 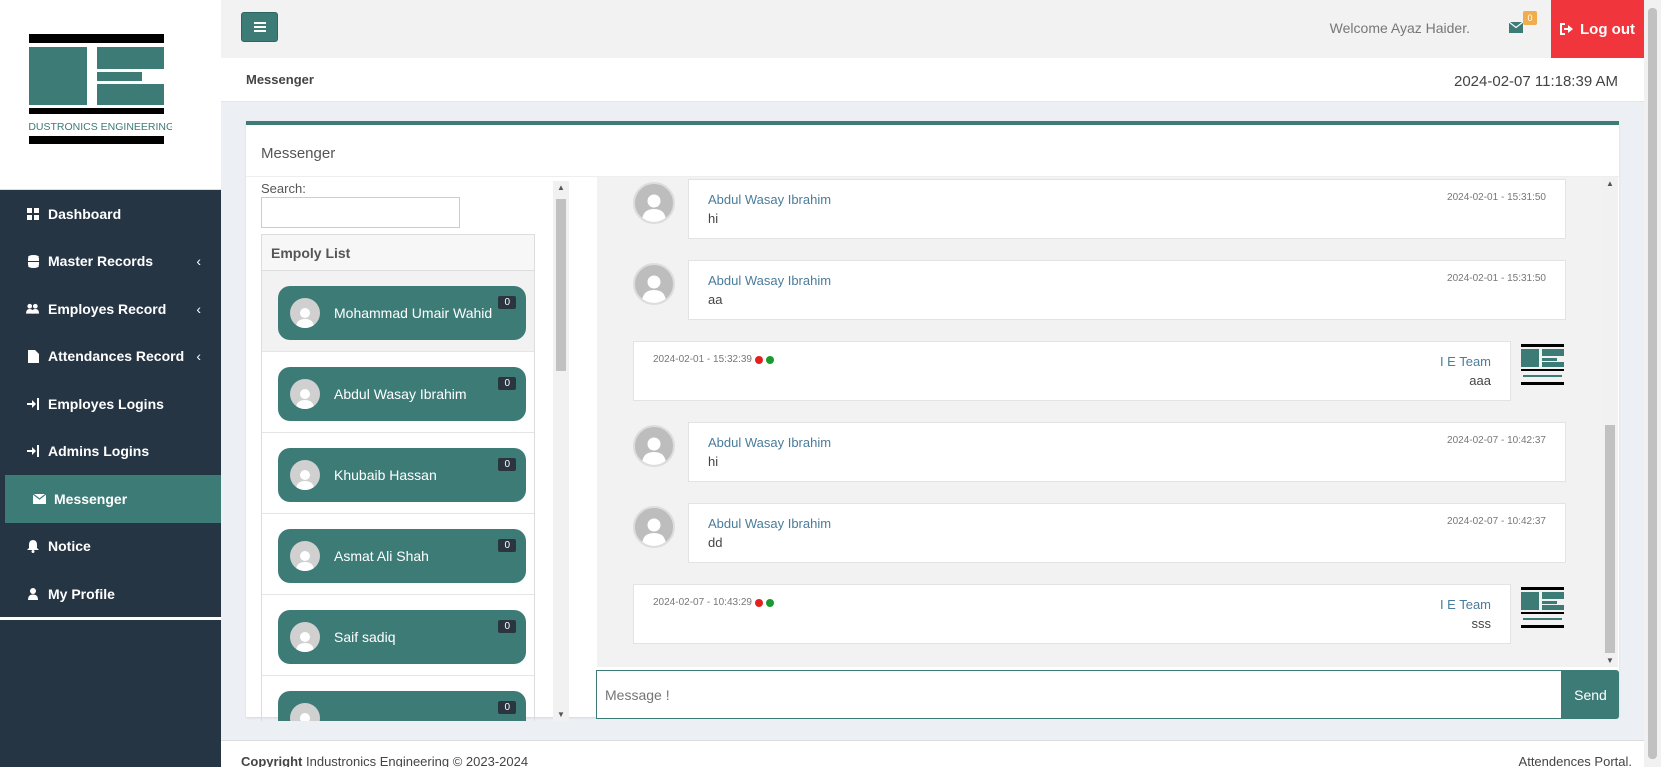 I want to click on list-item: Mohammad Umair Wahid 0, so click(x=398, y=311).